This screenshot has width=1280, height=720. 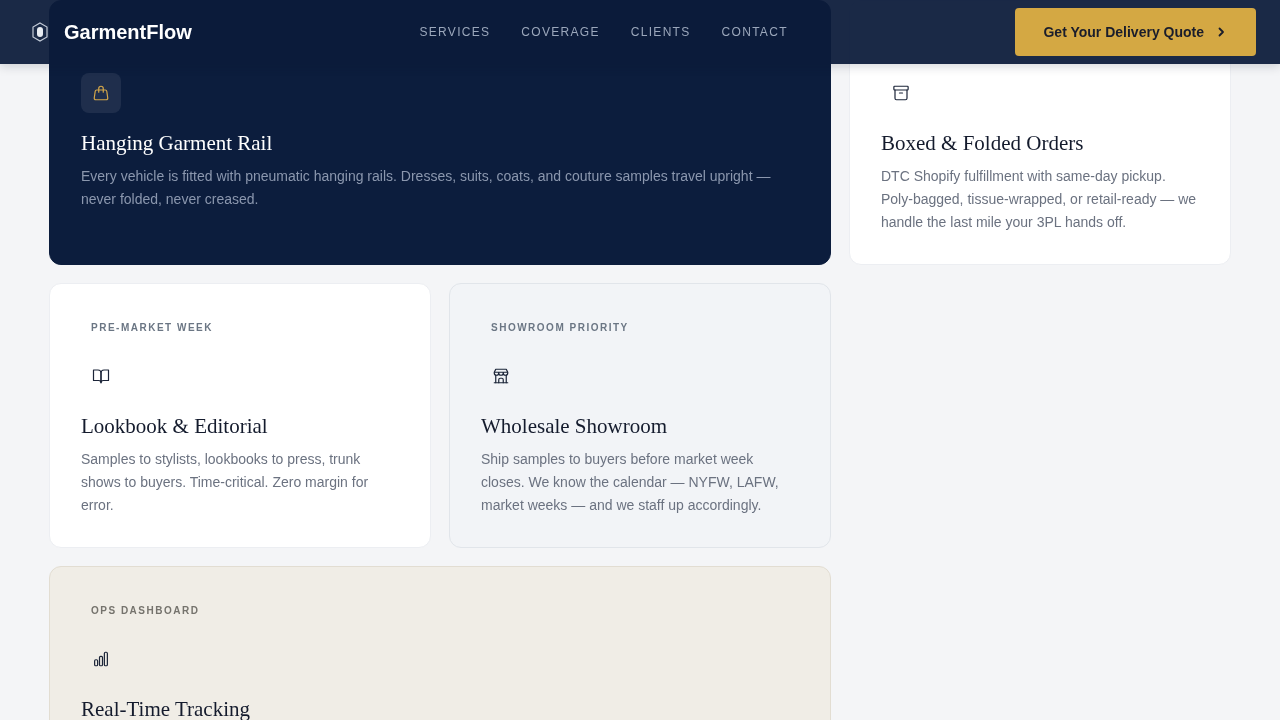 I want to click on hexagon-logo-icon, so click(x=40, y=32).